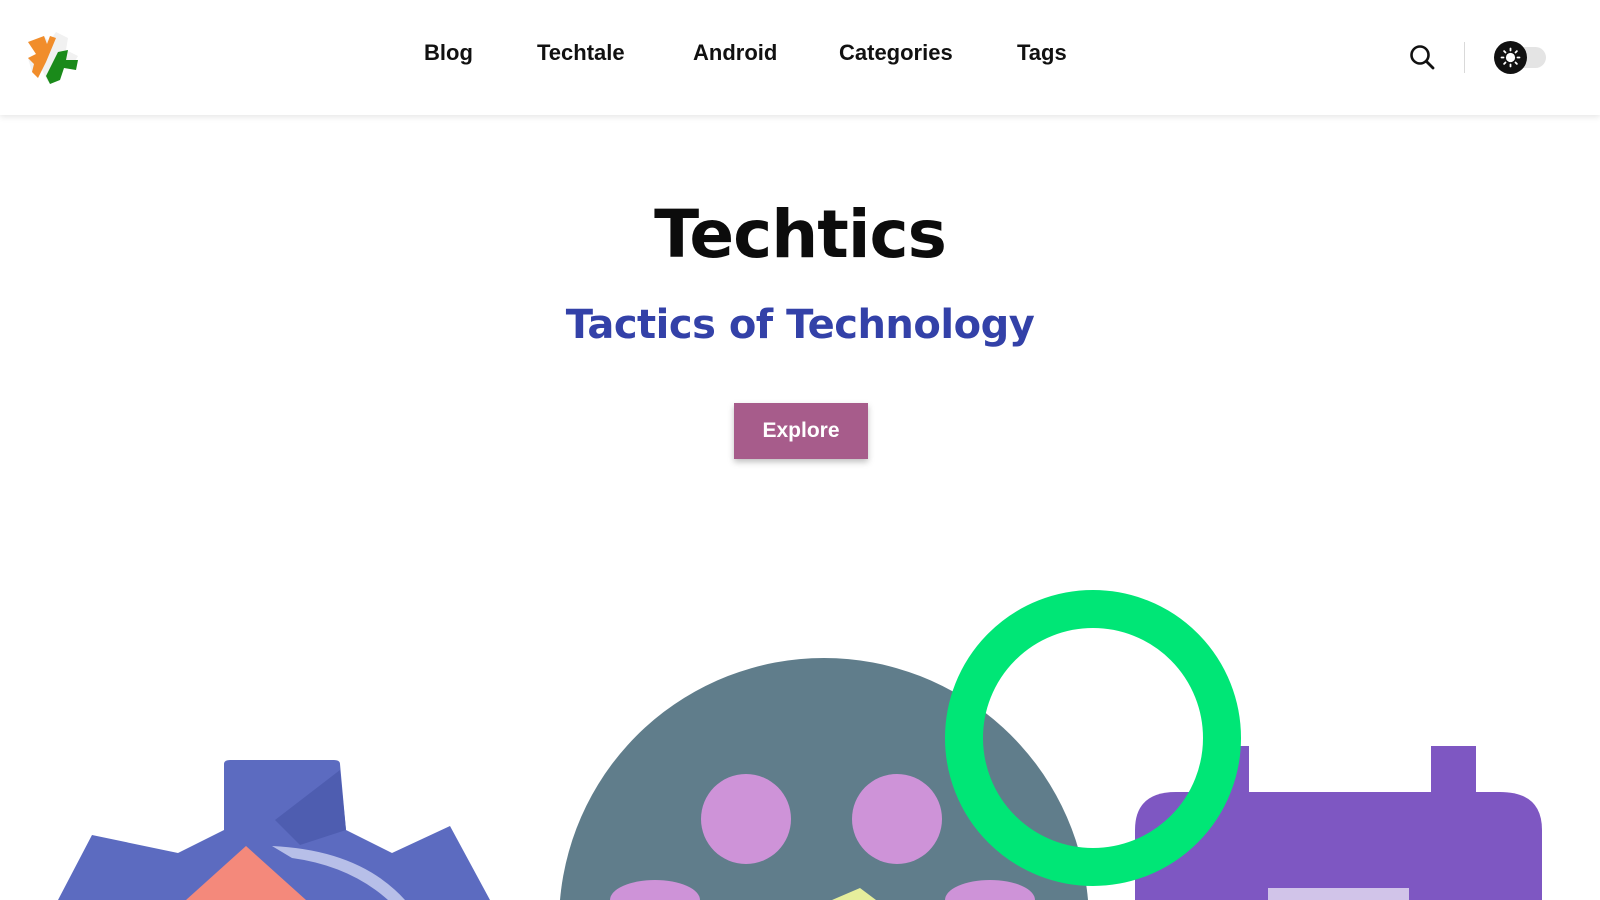 Image resolution: width=1600 pixels, height=900 pixels. I want to click on theme-toggle, so click(1522, 57).